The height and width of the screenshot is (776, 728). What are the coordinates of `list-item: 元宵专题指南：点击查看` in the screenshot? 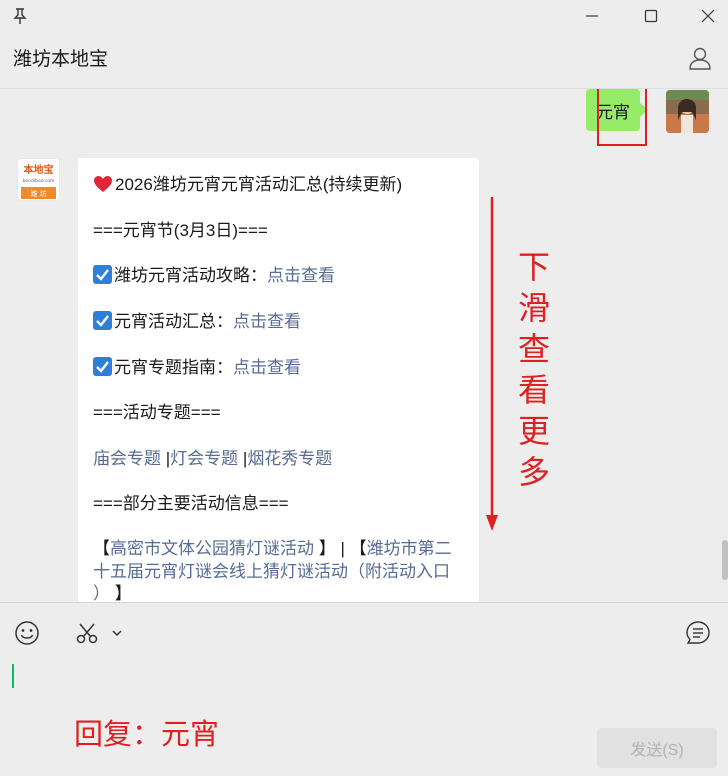 It's located at (197, 365).